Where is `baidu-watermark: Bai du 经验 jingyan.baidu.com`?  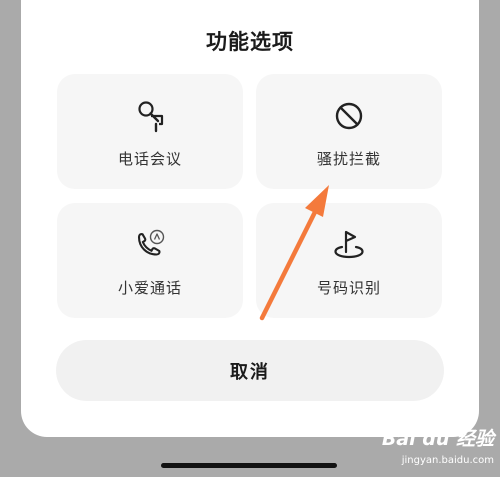 baidu-watermark: Bai du 经验 jingyan.baidu.com is located at coordinates (438, 448).